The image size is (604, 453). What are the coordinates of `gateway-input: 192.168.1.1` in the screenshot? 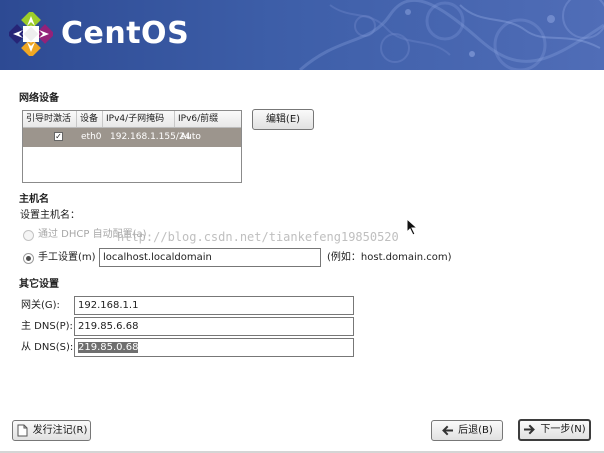 It's located at (214, 305).